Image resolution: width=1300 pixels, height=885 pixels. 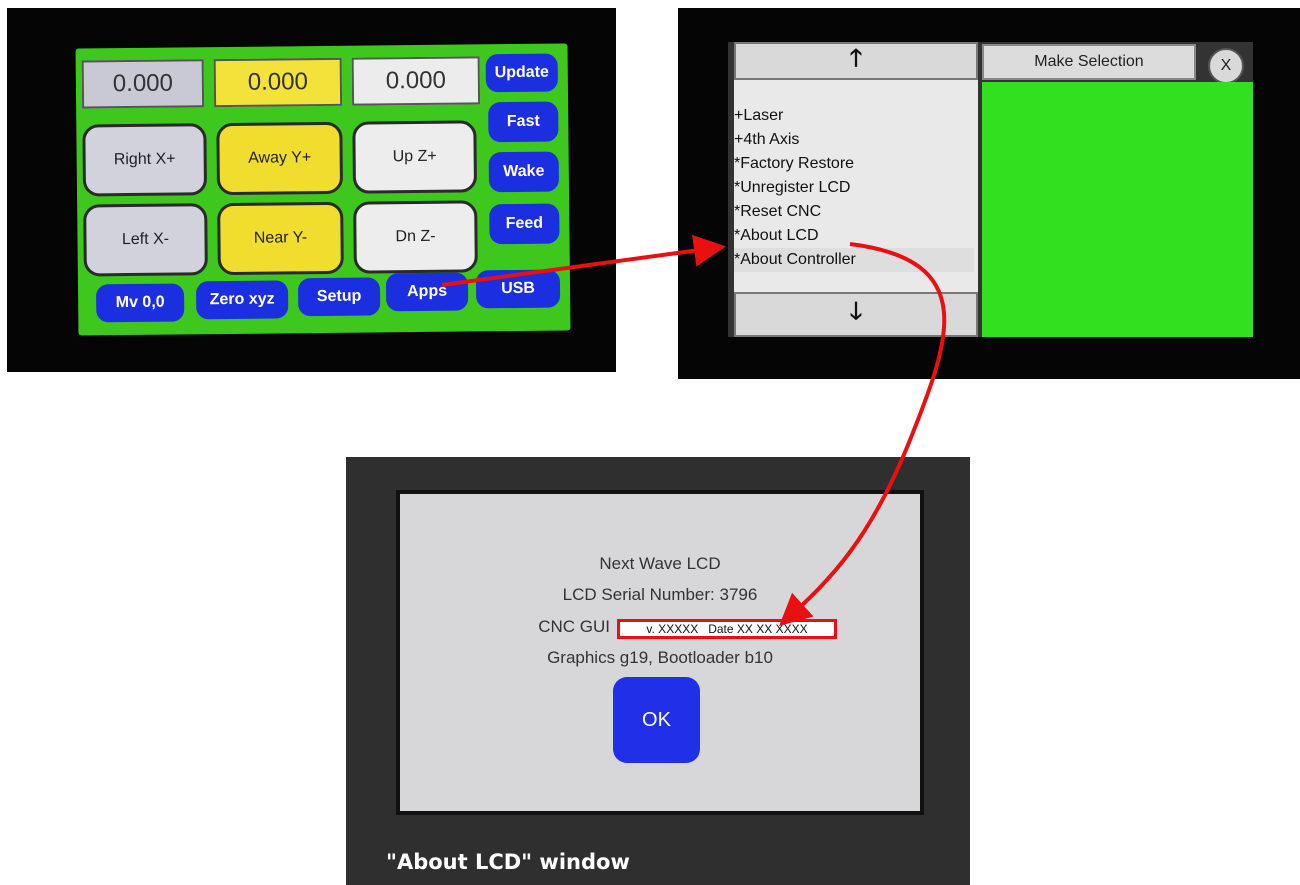 I want to click on usb-button: USB, so click(x=518, y=289).